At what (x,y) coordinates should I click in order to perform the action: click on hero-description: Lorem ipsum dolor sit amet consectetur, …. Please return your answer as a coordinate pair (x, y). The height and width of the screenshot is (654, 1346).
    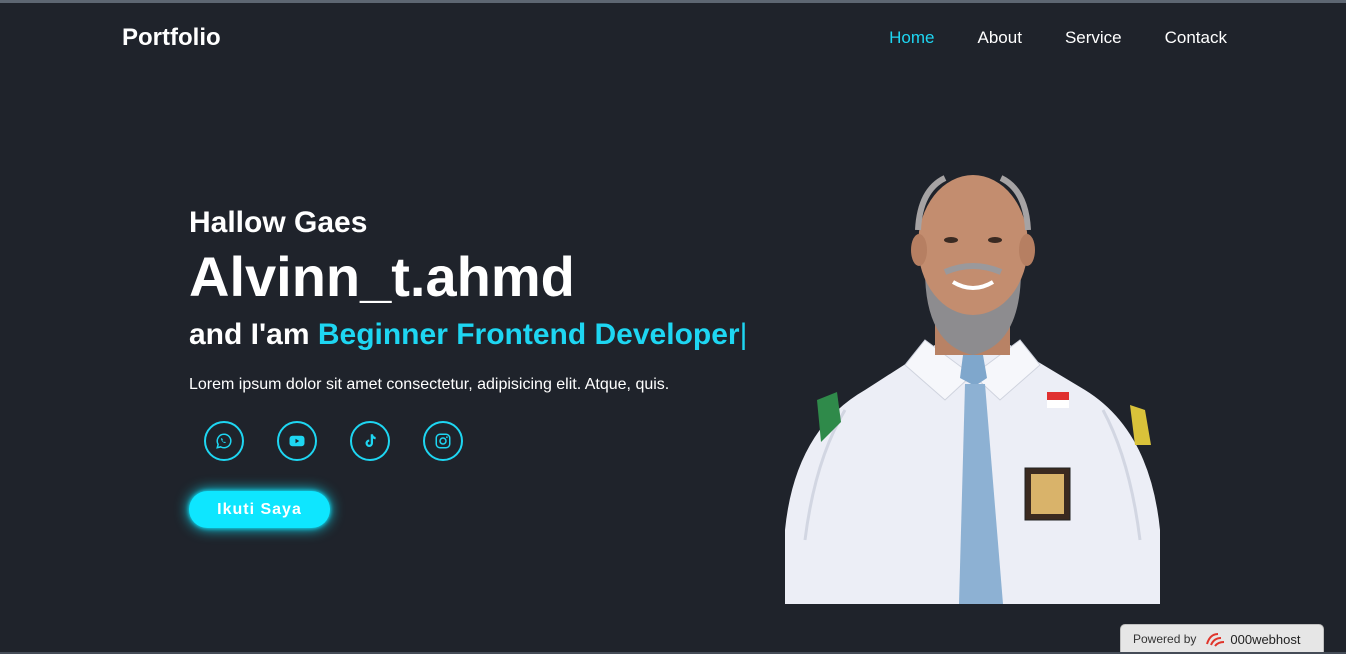
    Looking at the image, I should click on (429, 384).